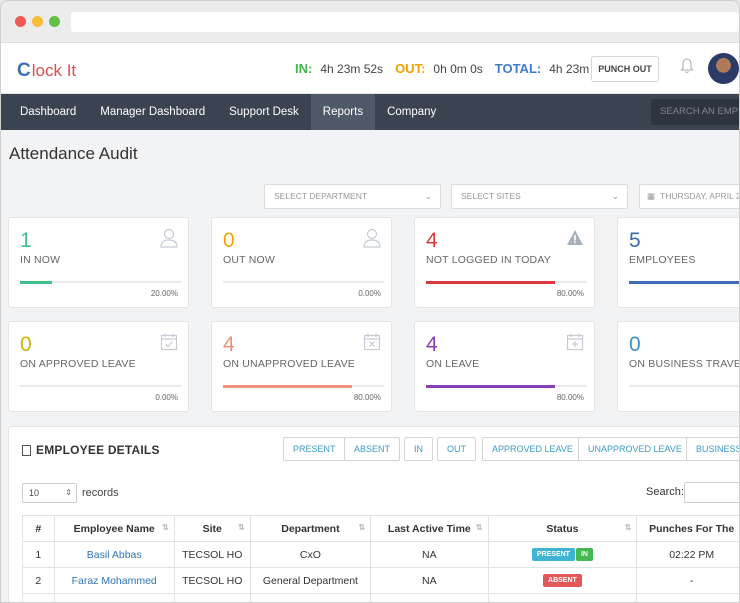 This screenshot has width=740, height=603. Describe the element at coordinates (314, 449) in the screenshot. I see `filter-present-button: PRESENT` at that location.